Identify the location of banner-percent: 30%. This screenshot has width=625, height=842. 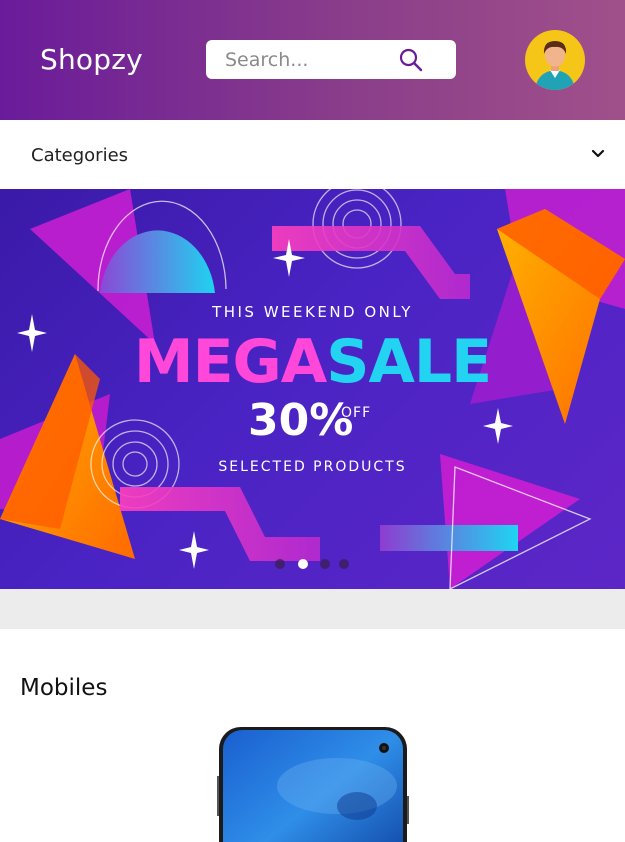
(301, 420).